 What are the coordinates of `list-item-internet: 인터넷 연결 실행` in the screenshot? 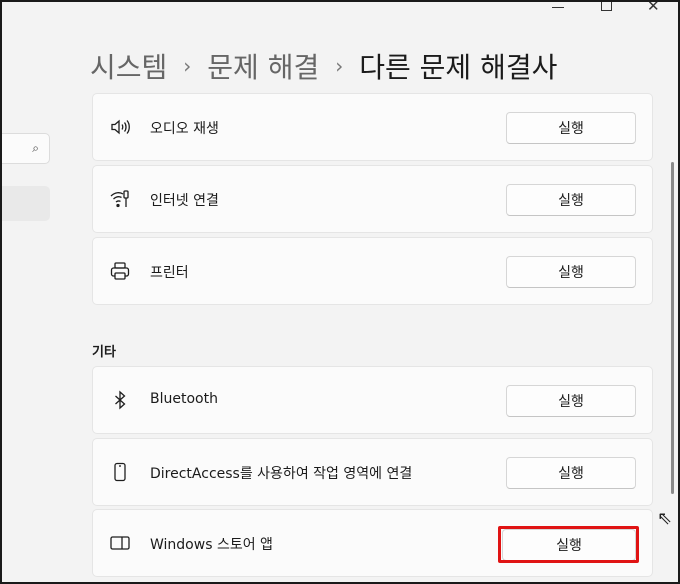 It's located at (372, 199).